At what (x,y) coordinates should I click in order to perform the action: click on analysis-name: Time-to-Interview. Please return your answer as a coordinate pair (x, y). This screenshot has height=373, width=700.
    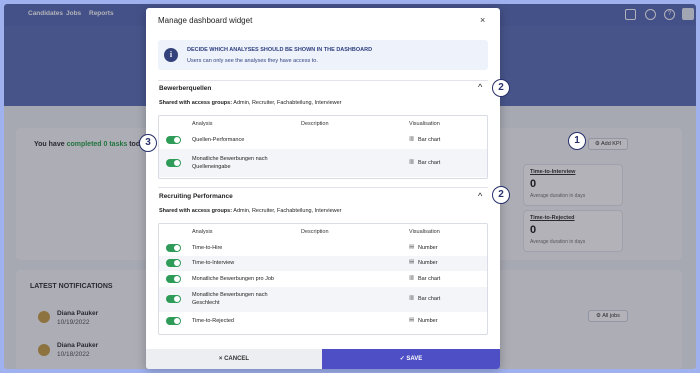
    Looking at the image, I should click on (213, 263).